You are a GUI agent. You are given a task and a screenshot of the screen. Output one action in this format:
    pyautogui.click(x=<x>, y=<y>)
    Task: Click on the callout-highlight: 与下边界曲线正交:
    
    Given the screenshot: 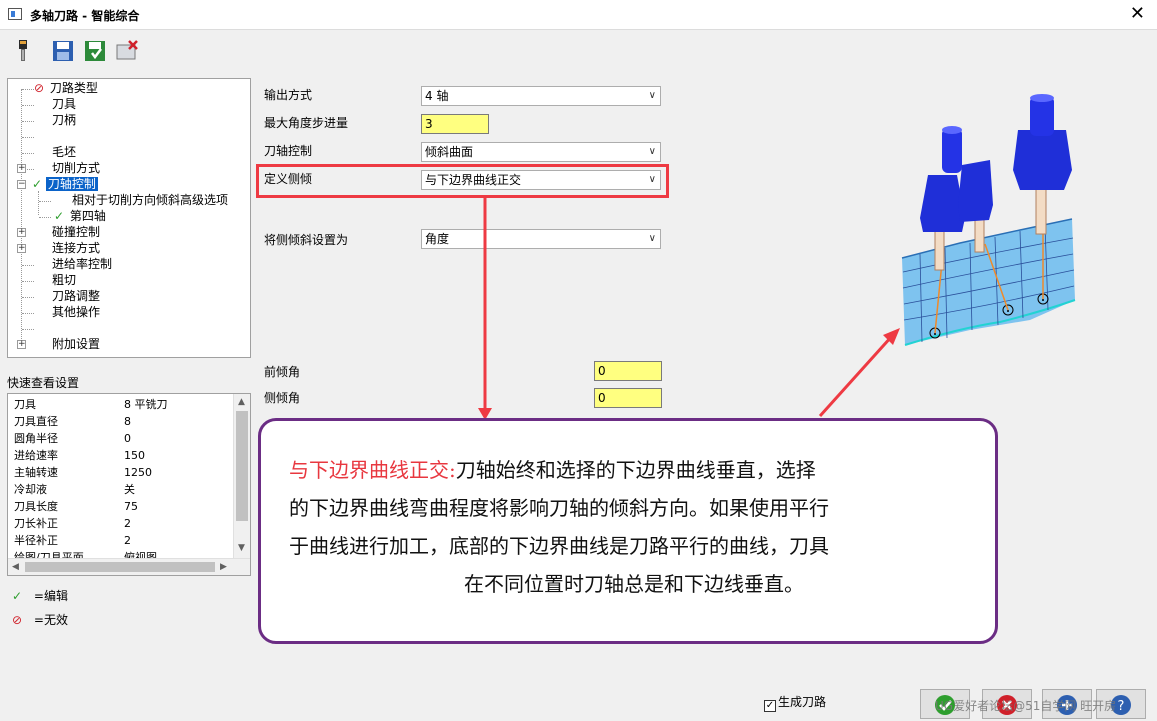 What is the action you would take?
    pyautogui.click(x=372, y=470)
    